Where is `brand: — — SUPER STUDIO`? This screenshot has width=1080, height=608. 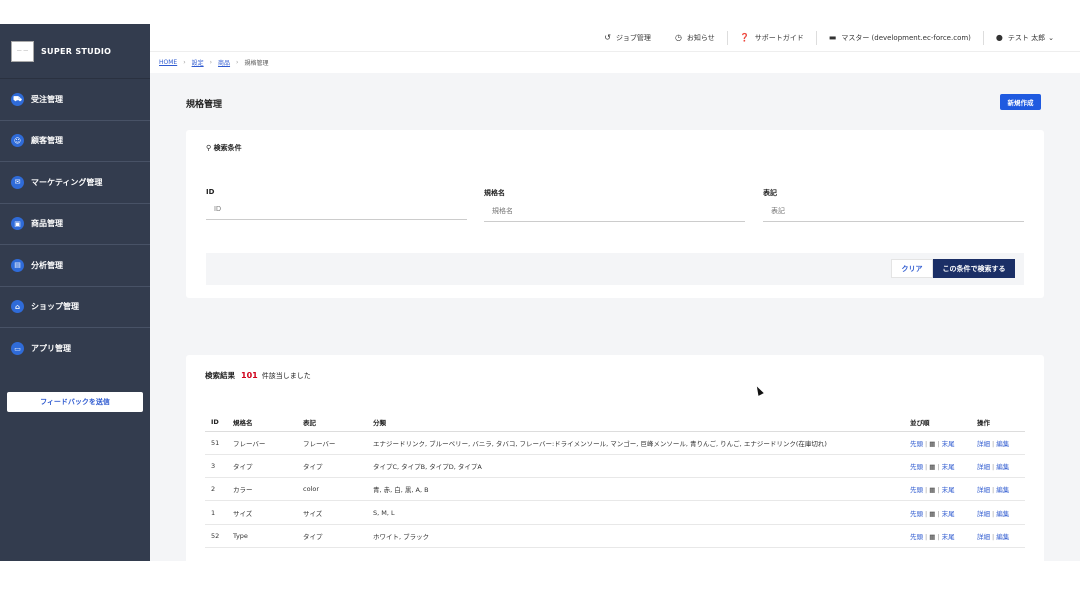 brand: — — SUPER STUDIO is located at coordinates (75, 51).